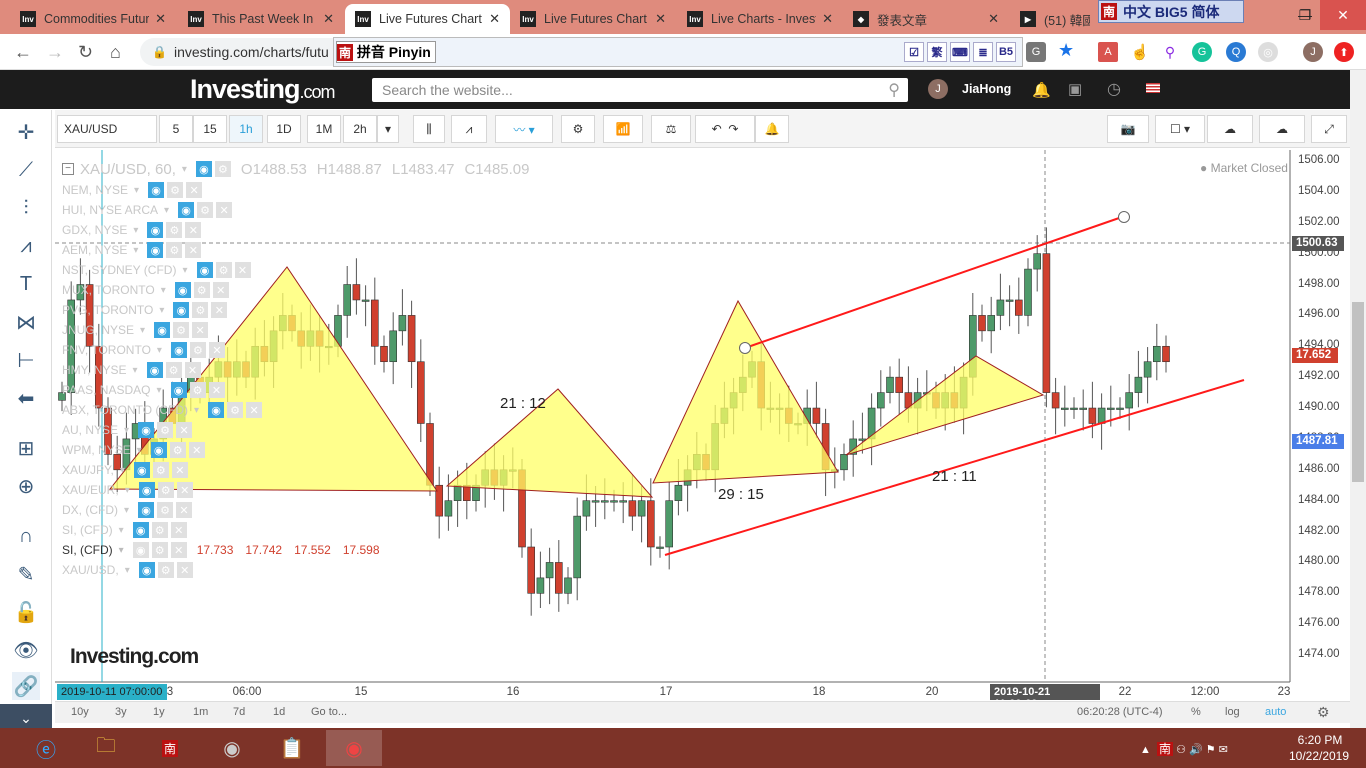  I want to click on drag-handle, so click(745, 348).